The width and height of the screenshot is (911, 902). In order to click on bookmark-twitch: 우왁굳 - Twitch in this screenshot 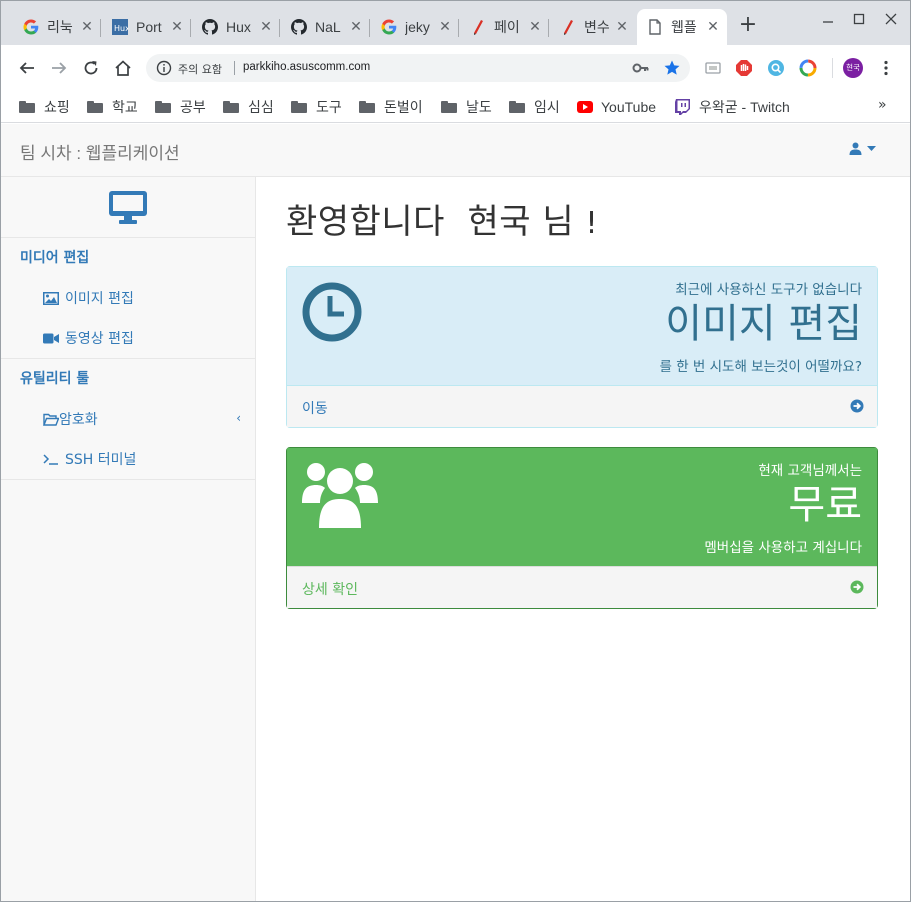, I will do `click(732, 107)`.